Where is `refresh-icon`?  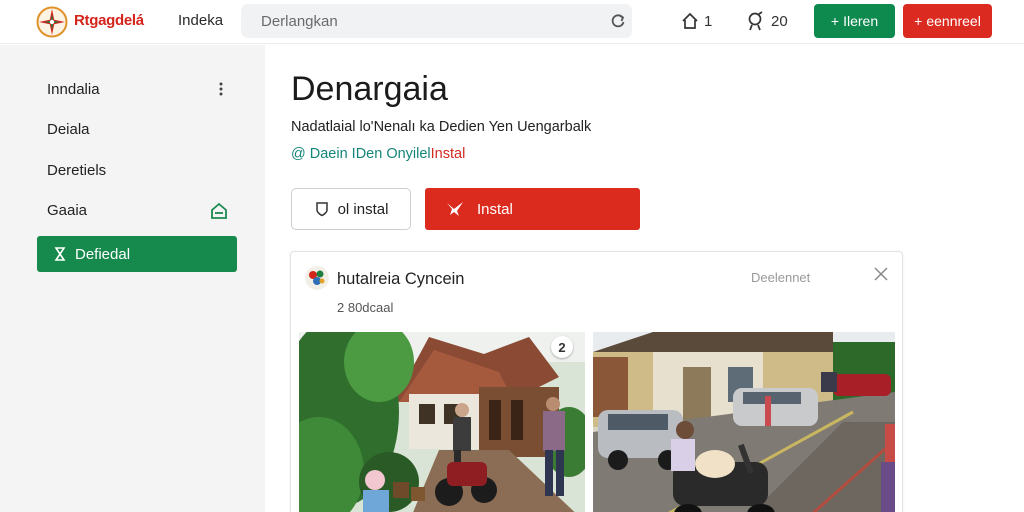 refresh-icon is located at coordinates (618, 21).